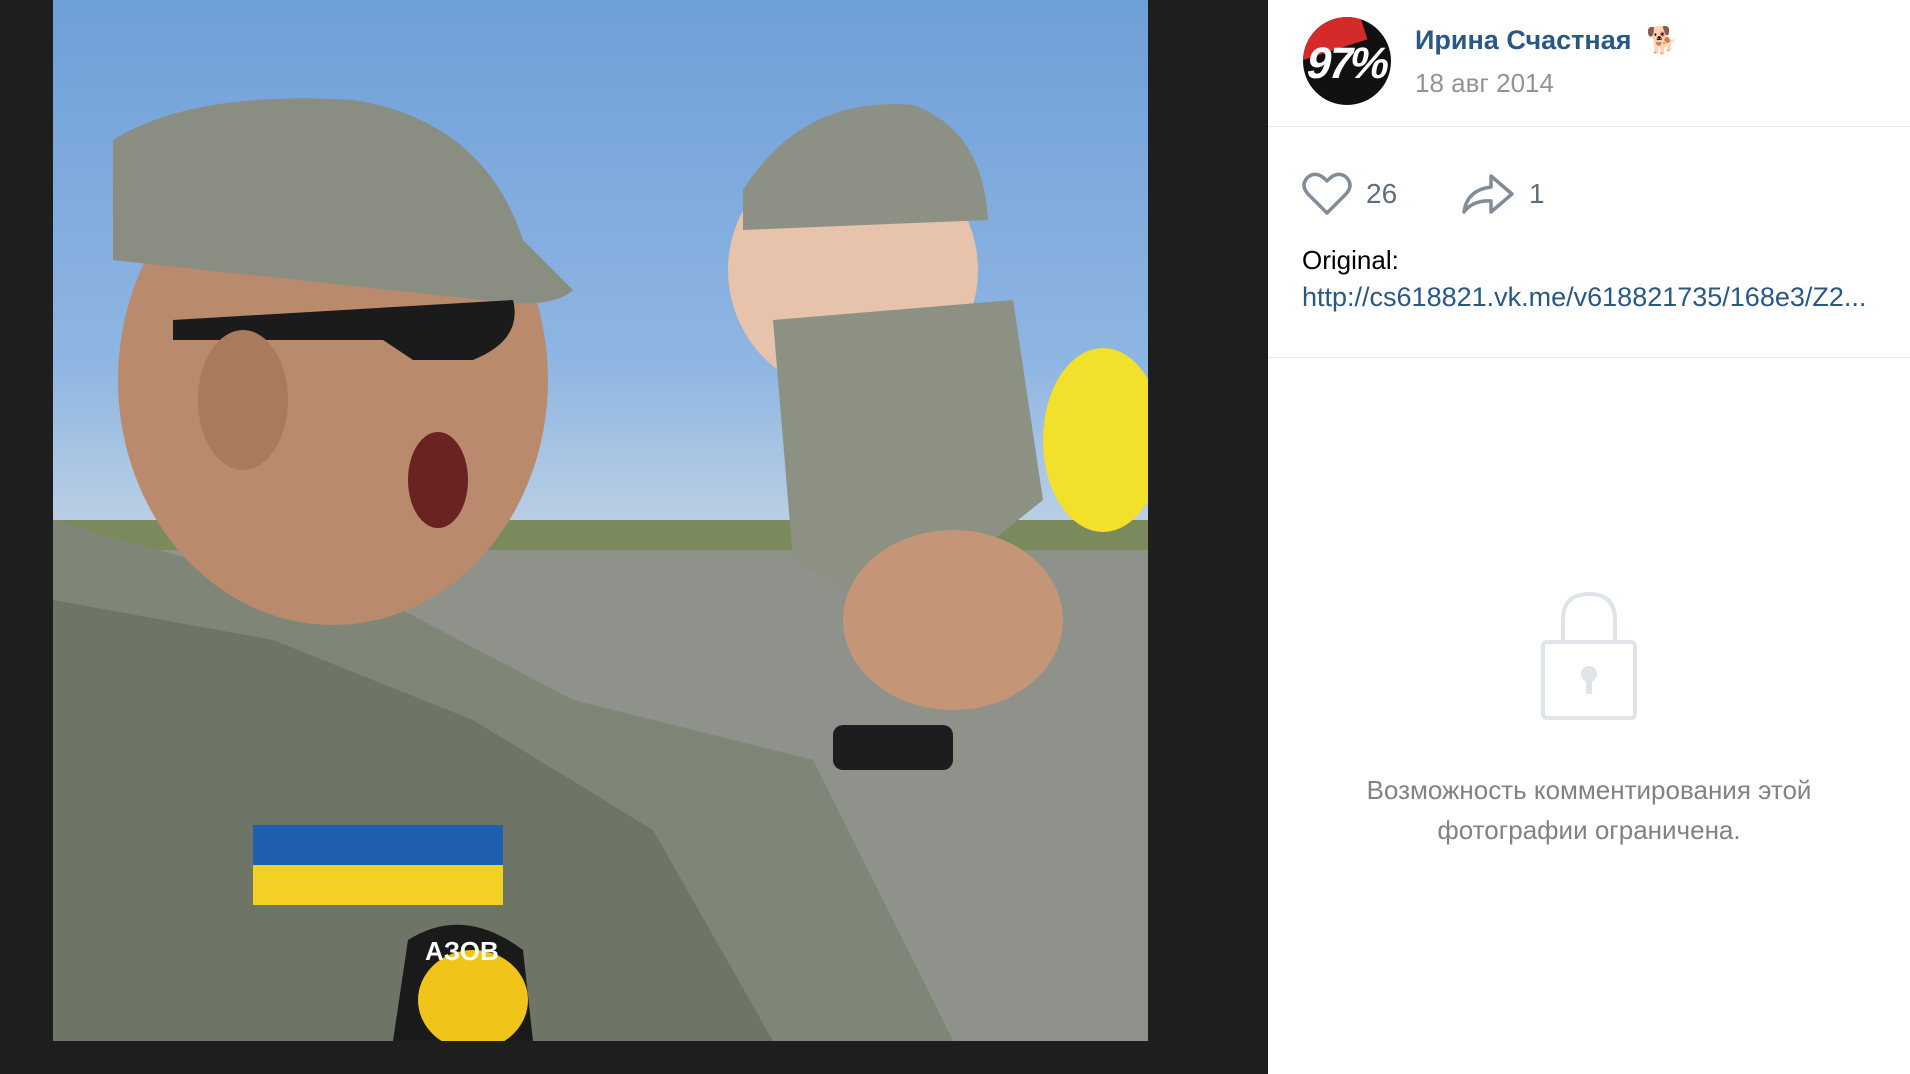  Describe the element at coordinates (1484, 83) in the screenshot. I see `post-date: 18 авг 2014` at that location.